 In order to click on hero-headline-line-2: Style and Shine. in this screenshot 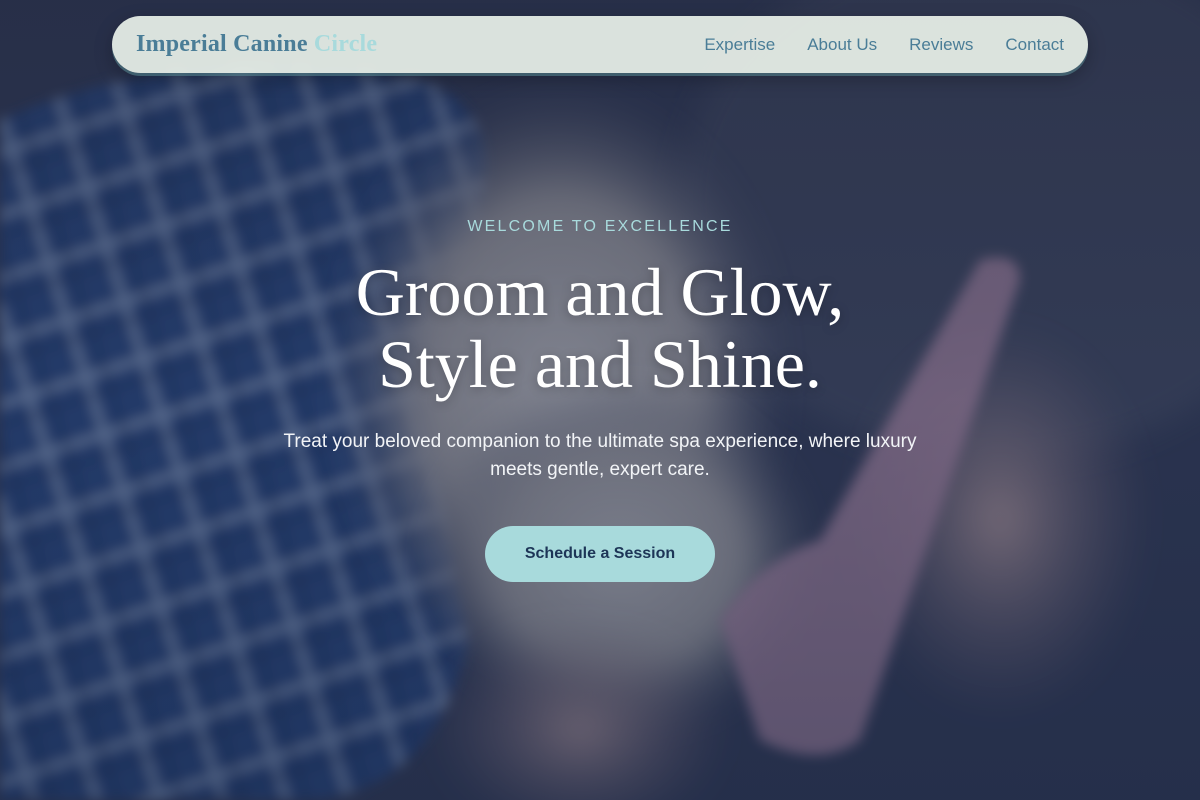, I will do `click(600, 364)`.